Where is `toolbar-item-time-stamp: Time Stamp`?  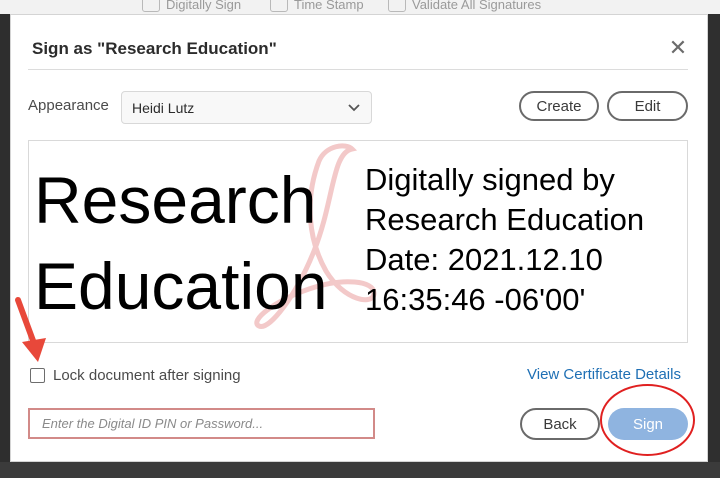 toolbar-item-time-stamp: Time Stamp is located at coordinates (317, 7).